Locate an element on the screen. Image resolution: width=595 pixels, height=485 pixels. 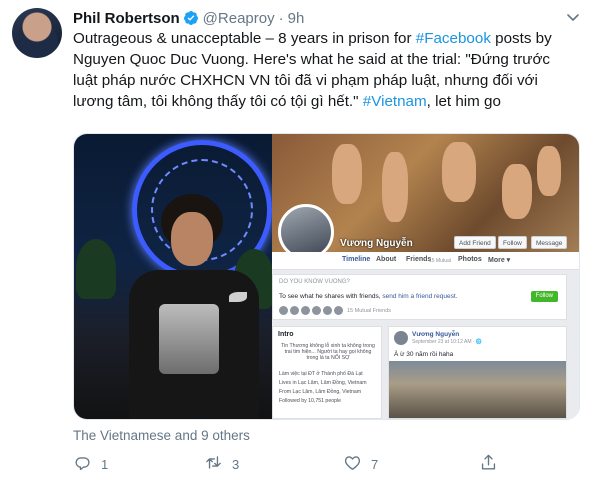
share-button is located at coordinates (488, 464).